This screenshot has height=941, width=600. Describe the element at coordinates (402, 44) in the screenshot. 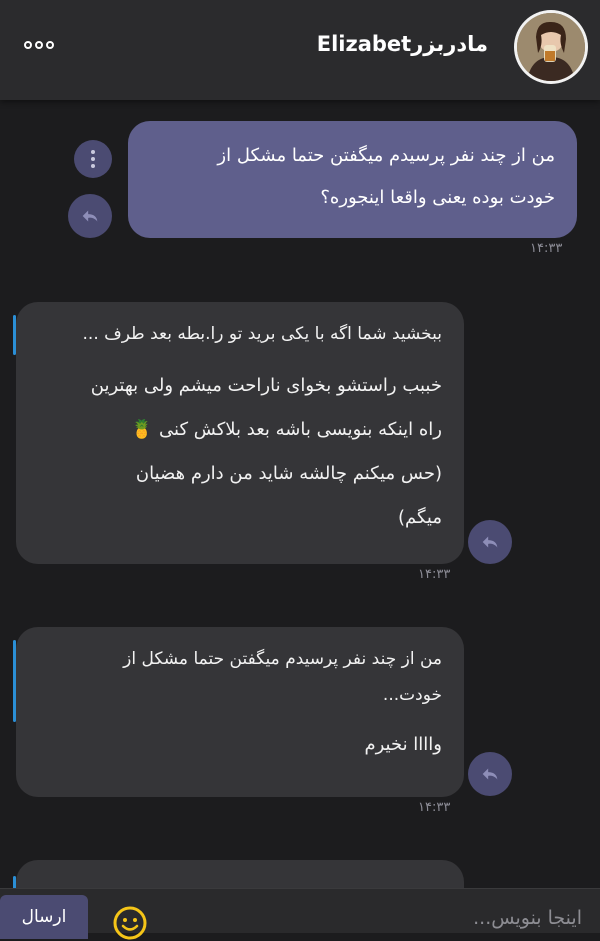

I see `chat-title: مادربزرElizabet` at that location.